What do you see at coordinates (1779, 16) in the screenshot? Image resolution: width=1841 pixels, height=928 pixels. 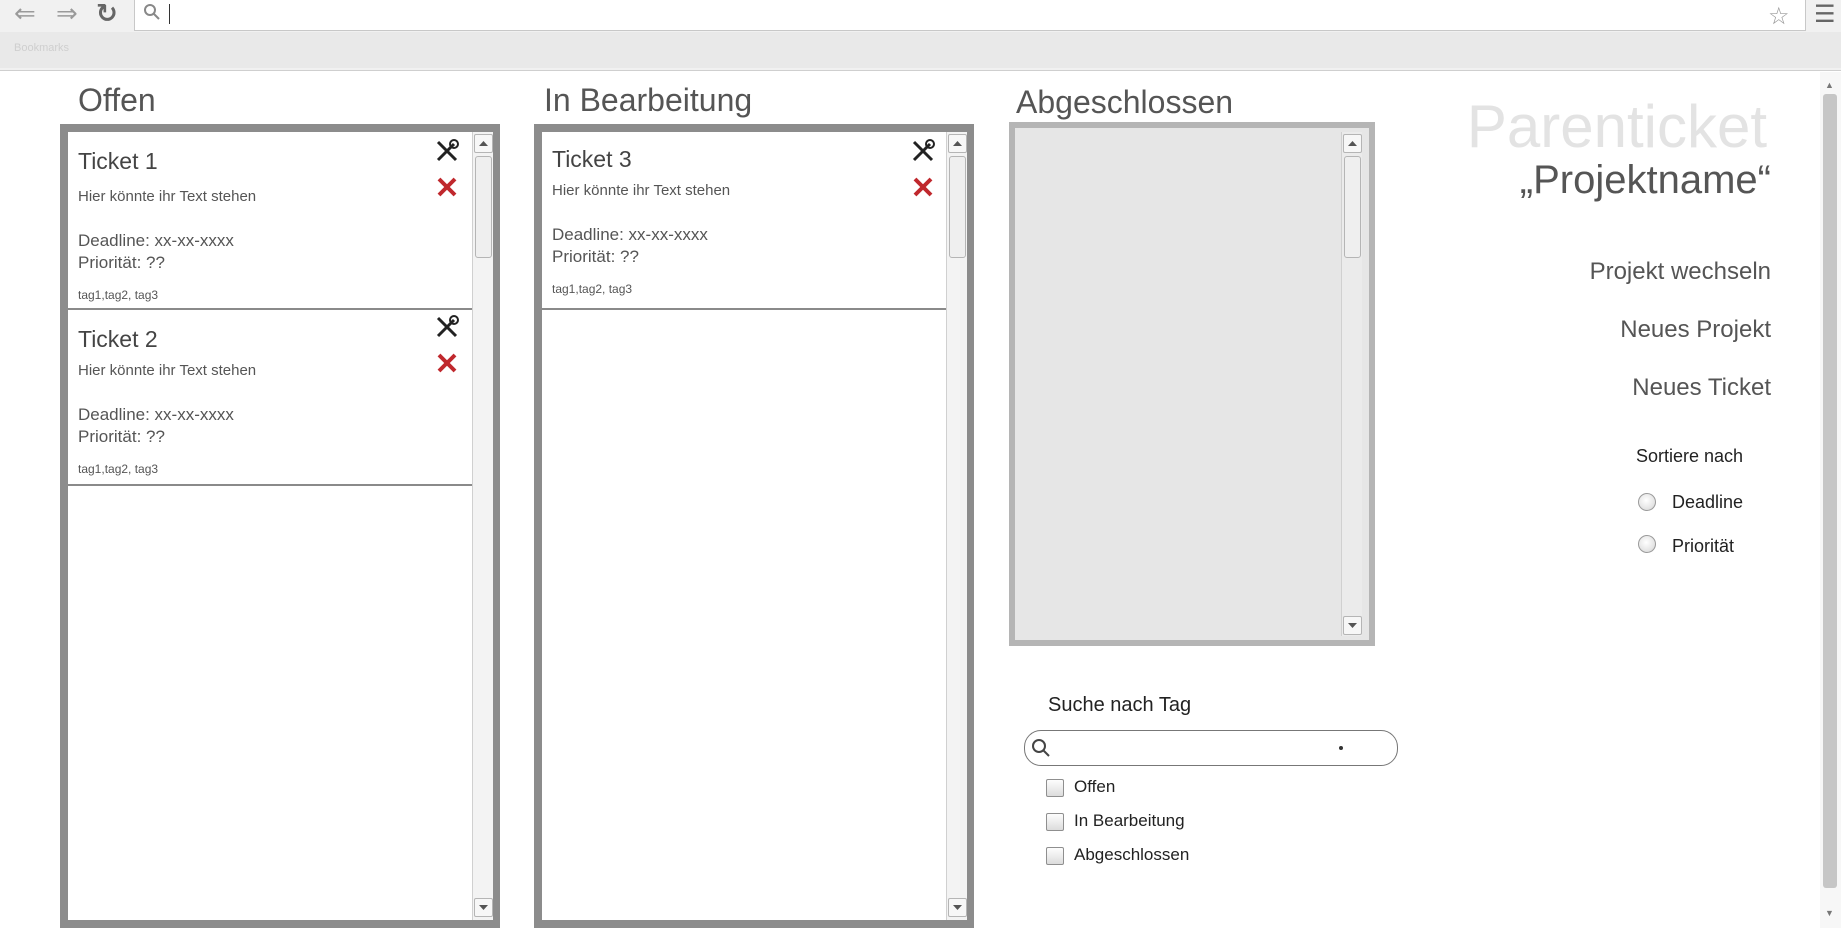 I see `bookmark-star-icon: ☆` at bounding box center [1779, 16].